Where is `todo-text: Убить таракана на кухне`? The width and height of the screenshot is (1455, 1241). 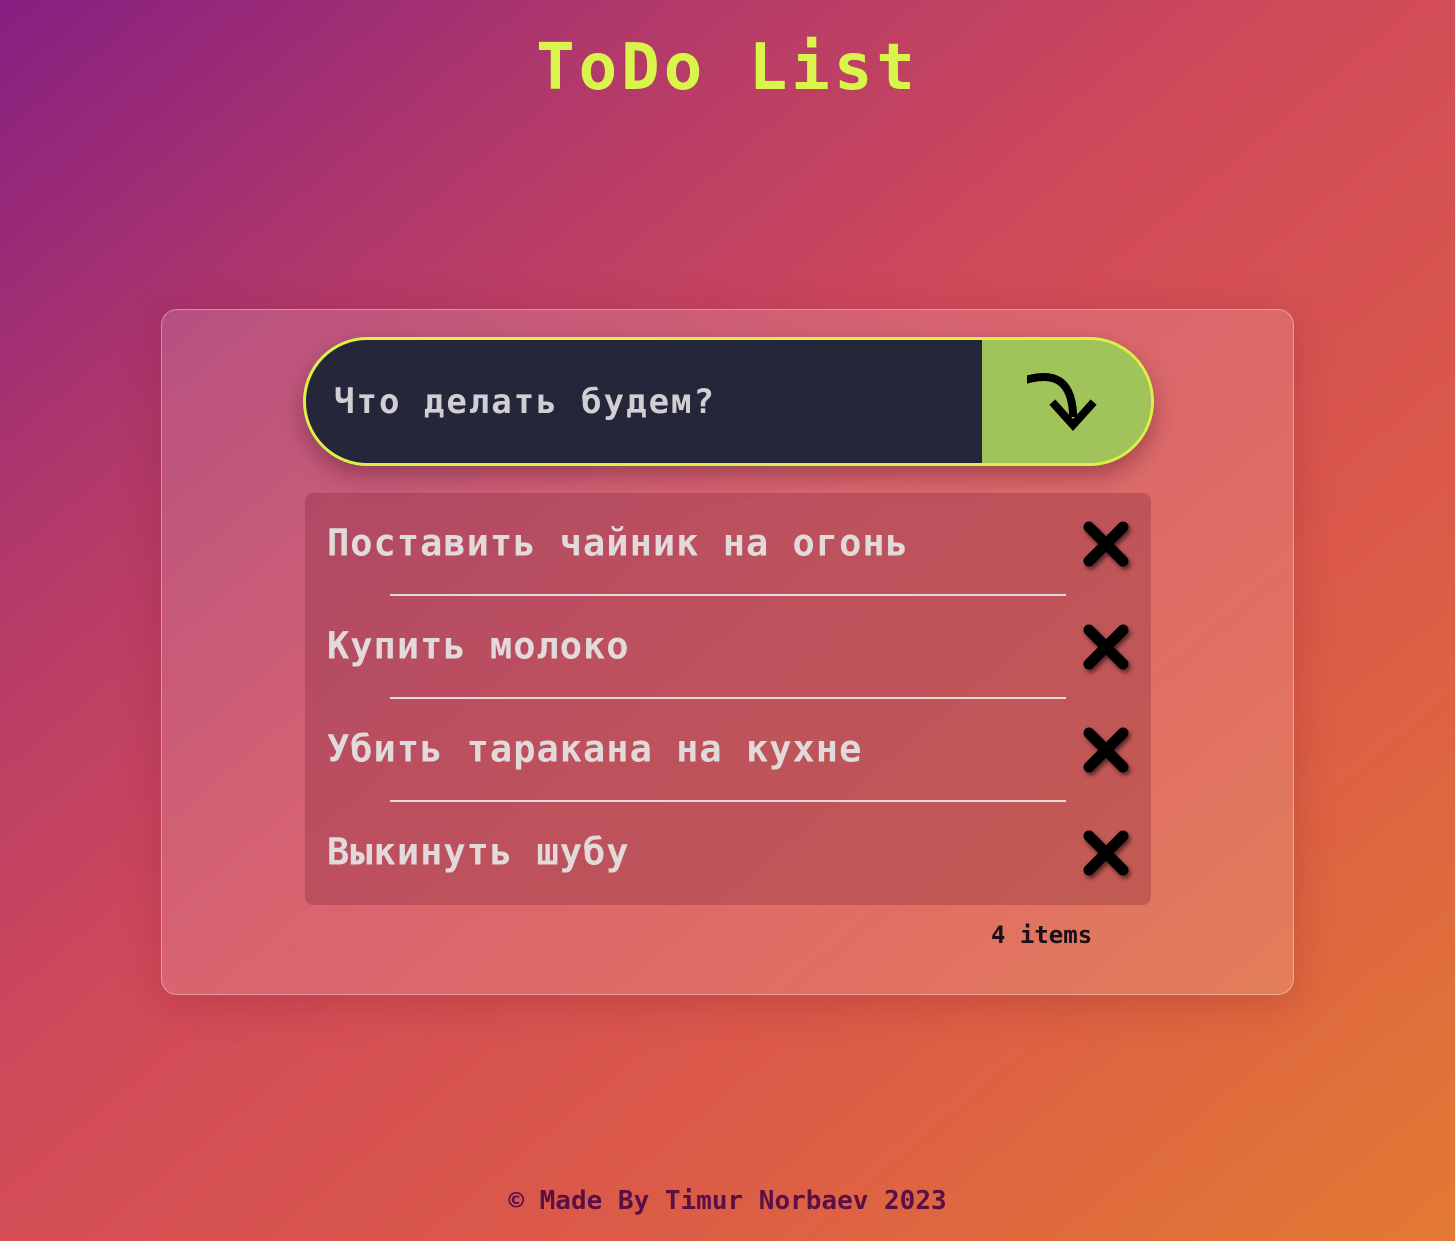
todo-text: Убить таракана на кухне is located at coordinates (595, 749).